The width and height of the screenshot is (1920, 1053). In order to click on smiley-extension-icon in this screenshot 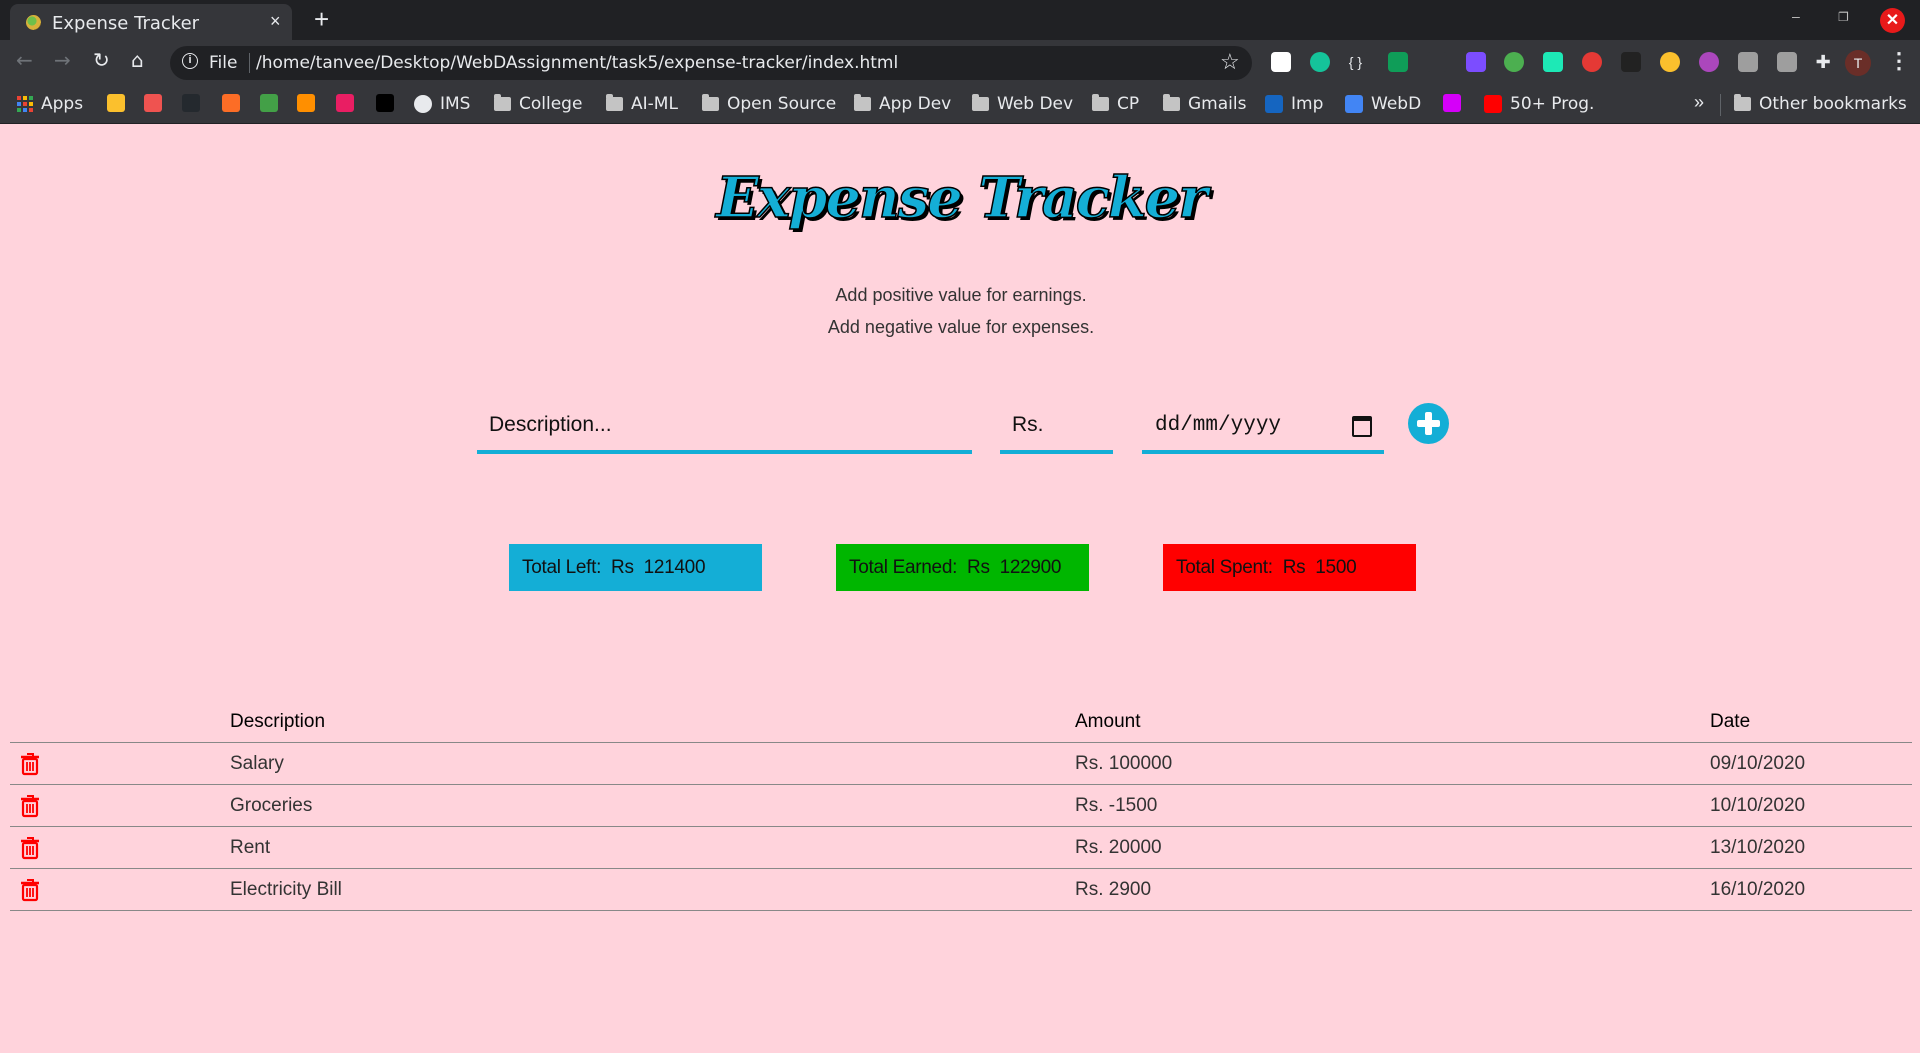, I will do `click(1786, 62)`.